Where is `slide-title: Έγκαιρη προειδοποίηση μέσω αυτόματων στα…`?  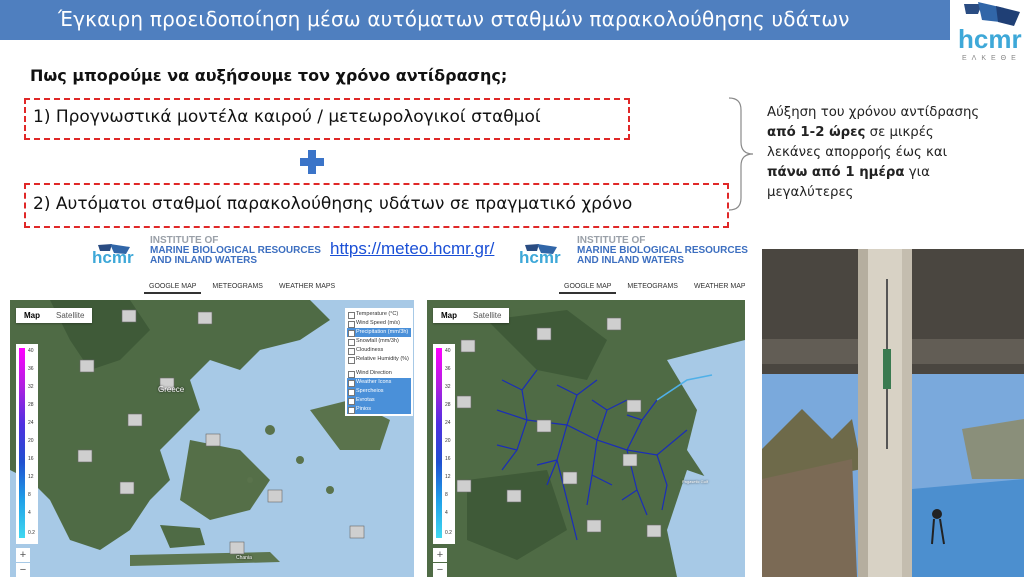
slide-title: Έγκαιρη προειδοποίηση μέσω αυτόματων στα… is located at coordinates (454, 19).